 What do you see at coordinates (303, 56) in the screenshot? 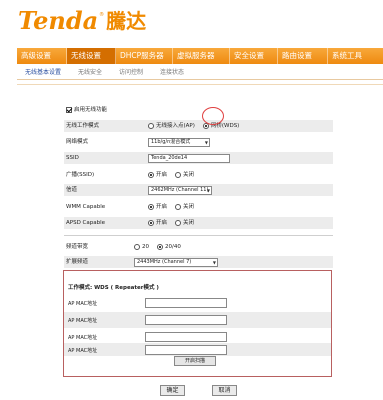
I see `nav-routing: 路由设置` at bounding box center [303, 56].